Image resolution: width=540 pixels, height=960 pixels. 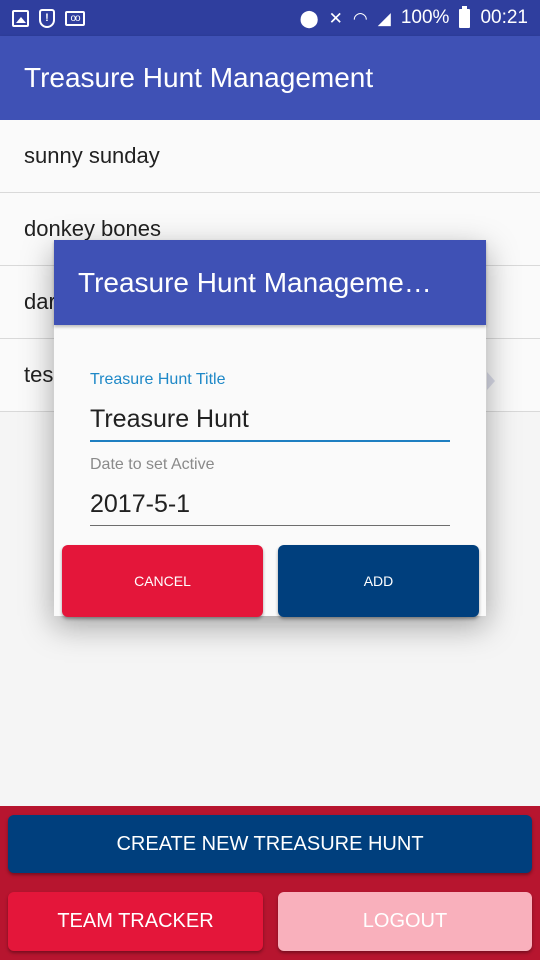 I want to click on chevron-right-icon, so click(x=491, y=381).